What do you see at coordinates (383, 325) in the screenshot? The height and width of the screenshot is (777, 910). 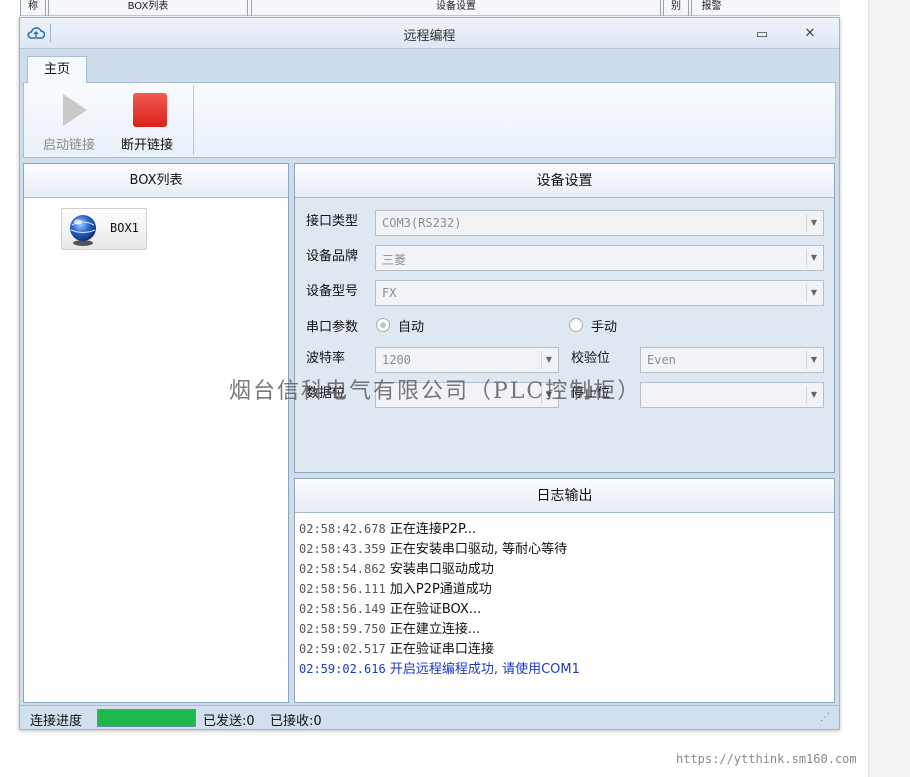 I see `radio-auto` at bounding box center [383, 325].